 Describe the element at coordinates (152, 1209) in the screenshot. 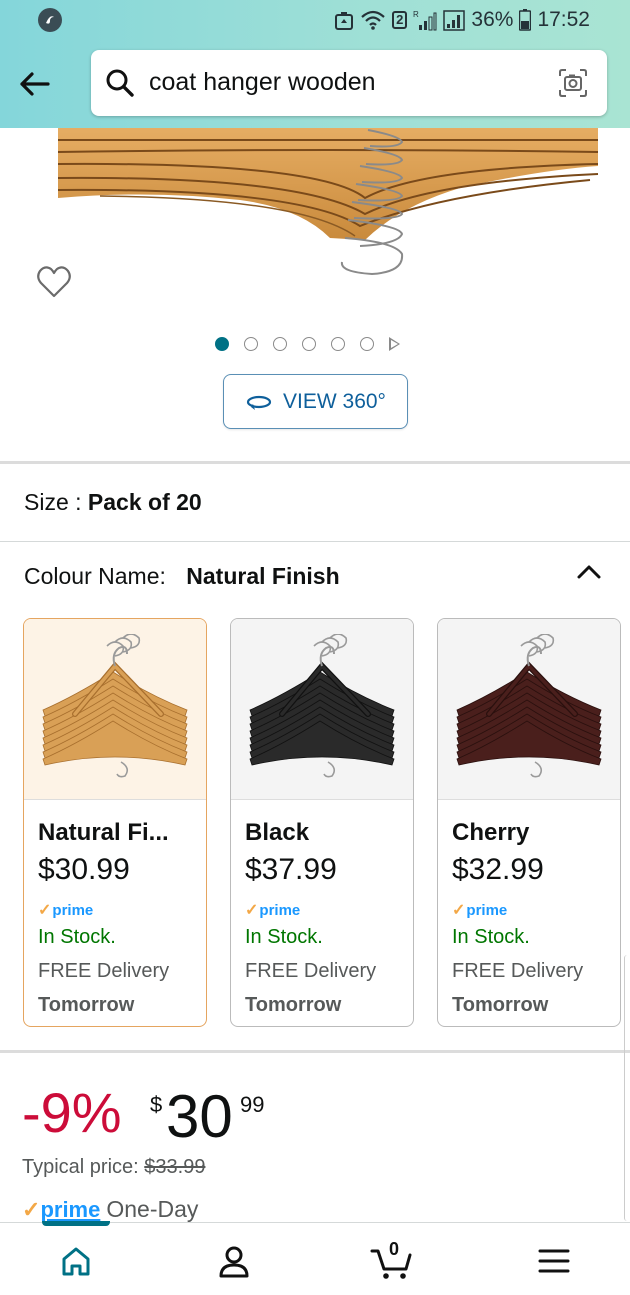

I see `delivery-speed: One-Day` at that location.